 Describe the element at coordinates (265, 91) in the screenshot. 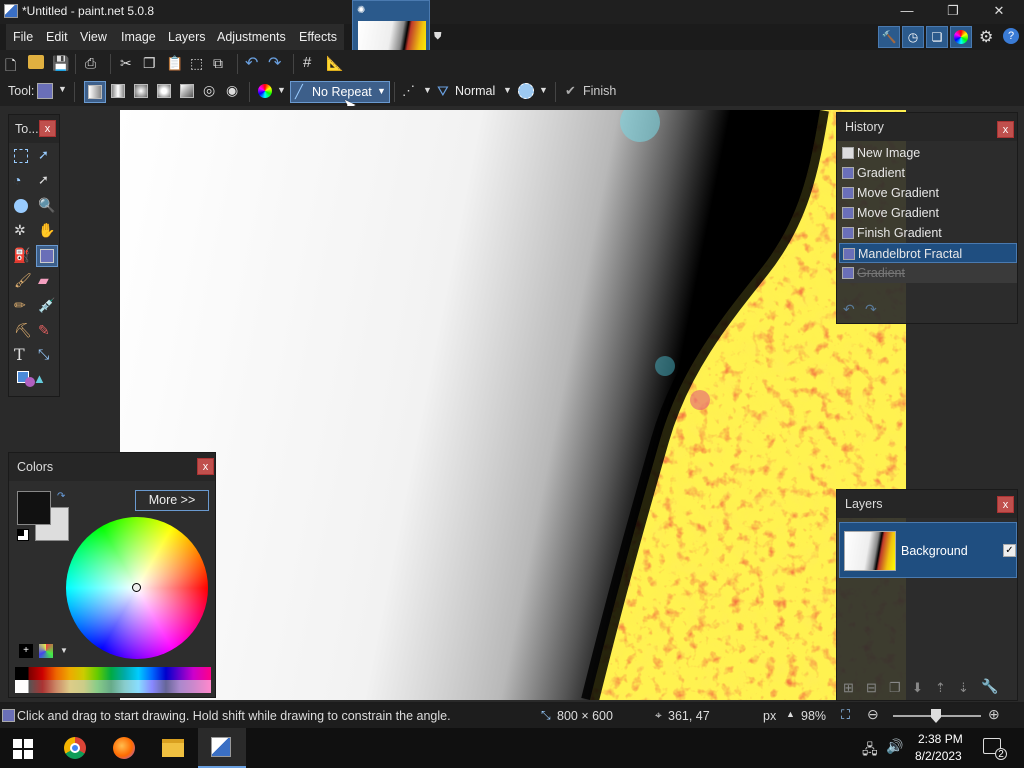

I see `color-mode-icon` at that location.